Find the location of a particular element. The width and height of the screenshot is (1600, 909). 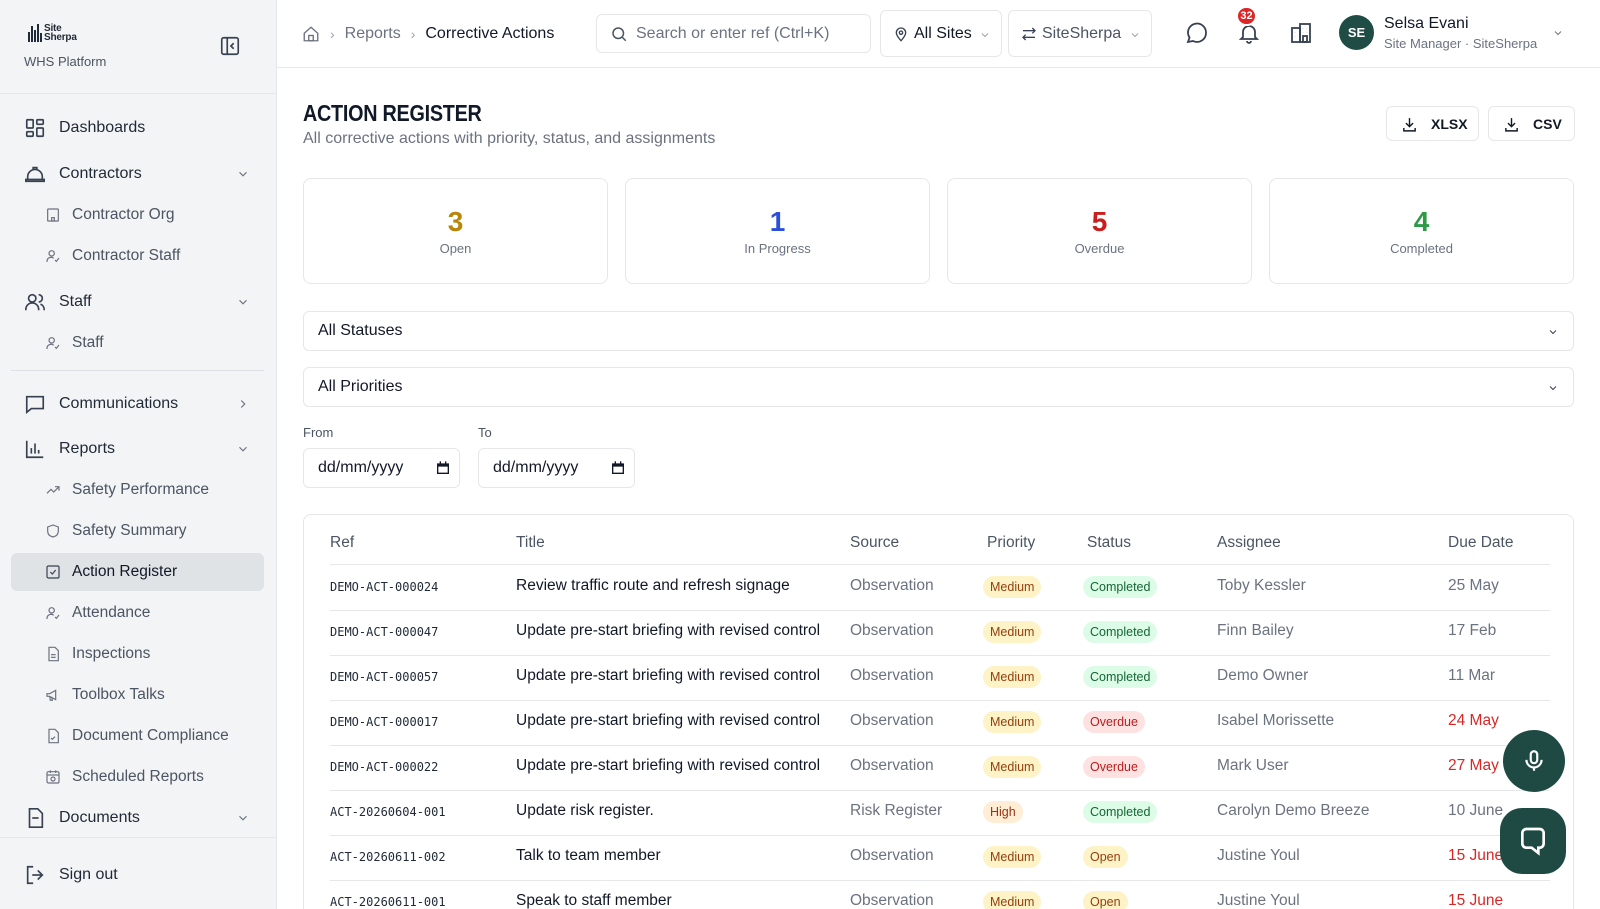

date-placeholder: dd/mm/yyyy is located at coordinates (361, 467).